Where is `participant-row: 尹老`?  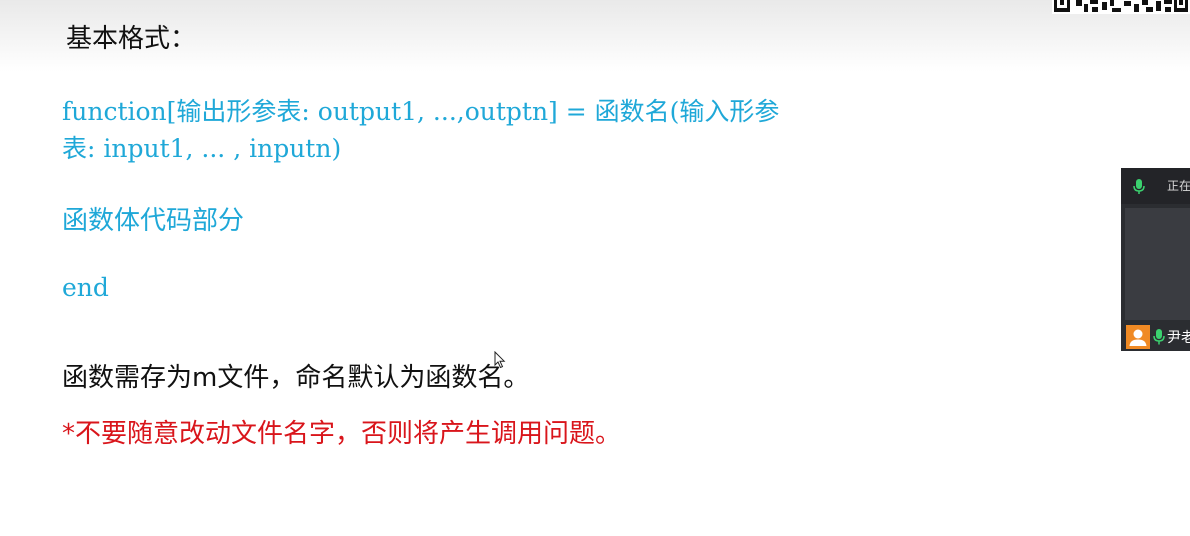
participant-row: 尹老 is located at coordinates (1155, 337).